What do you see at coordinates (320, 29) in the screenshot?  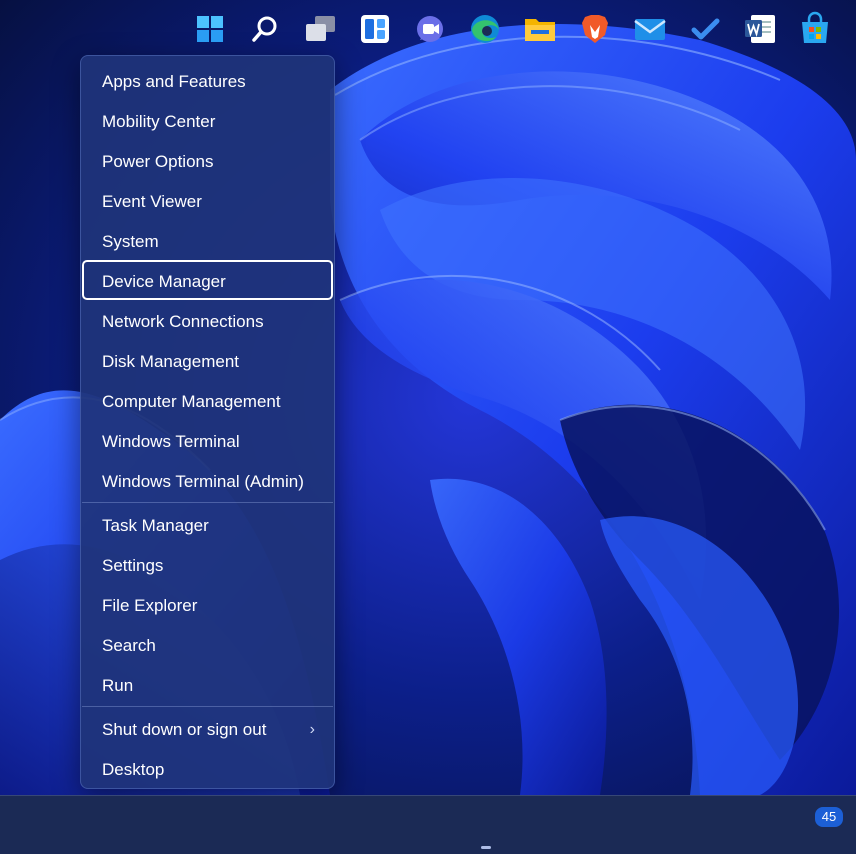 I see `task-view-icon` at bounding box center [320, 29].